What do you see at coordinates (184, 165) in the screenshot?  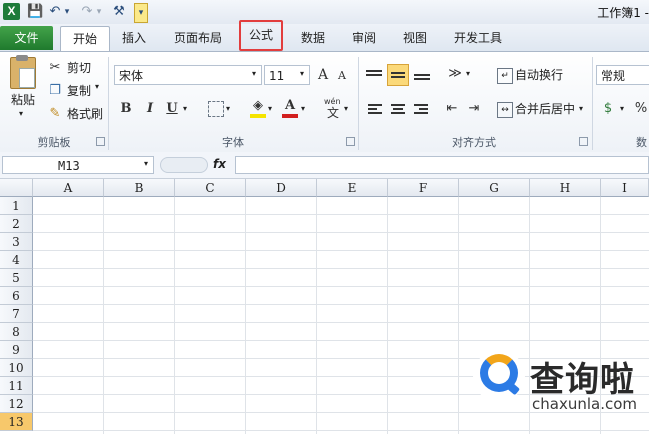 I see `formula-bar-splitter` at bounding box center [184, 165].